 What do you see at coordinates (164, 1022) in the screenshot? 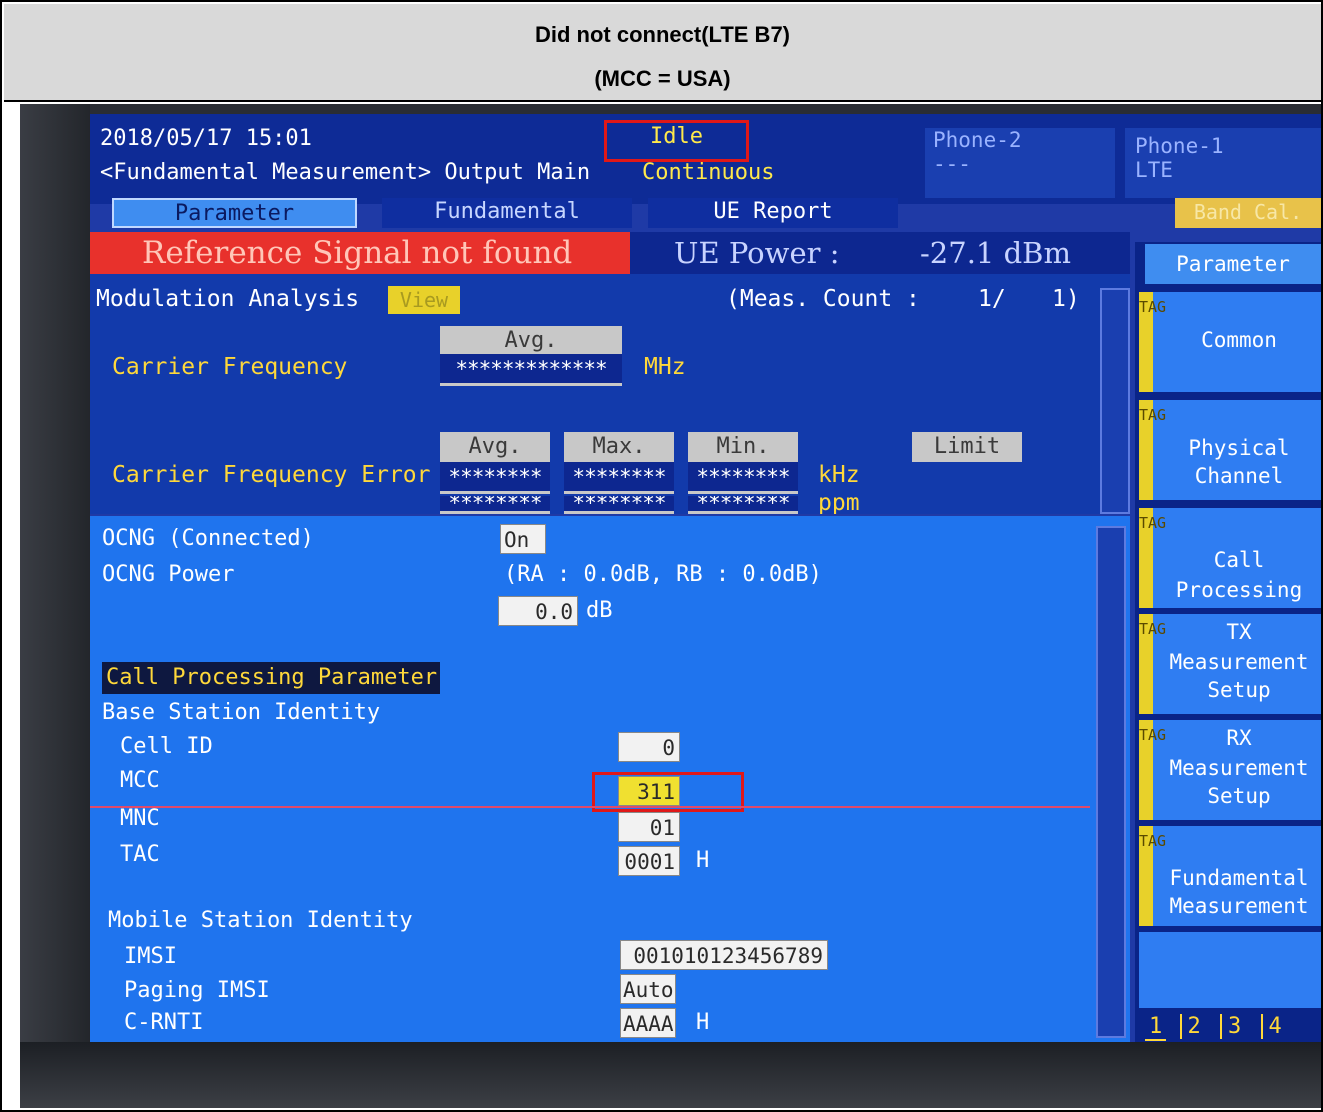
I see `crnti-label: C-RNTI` at bounding box center [164, 1022].